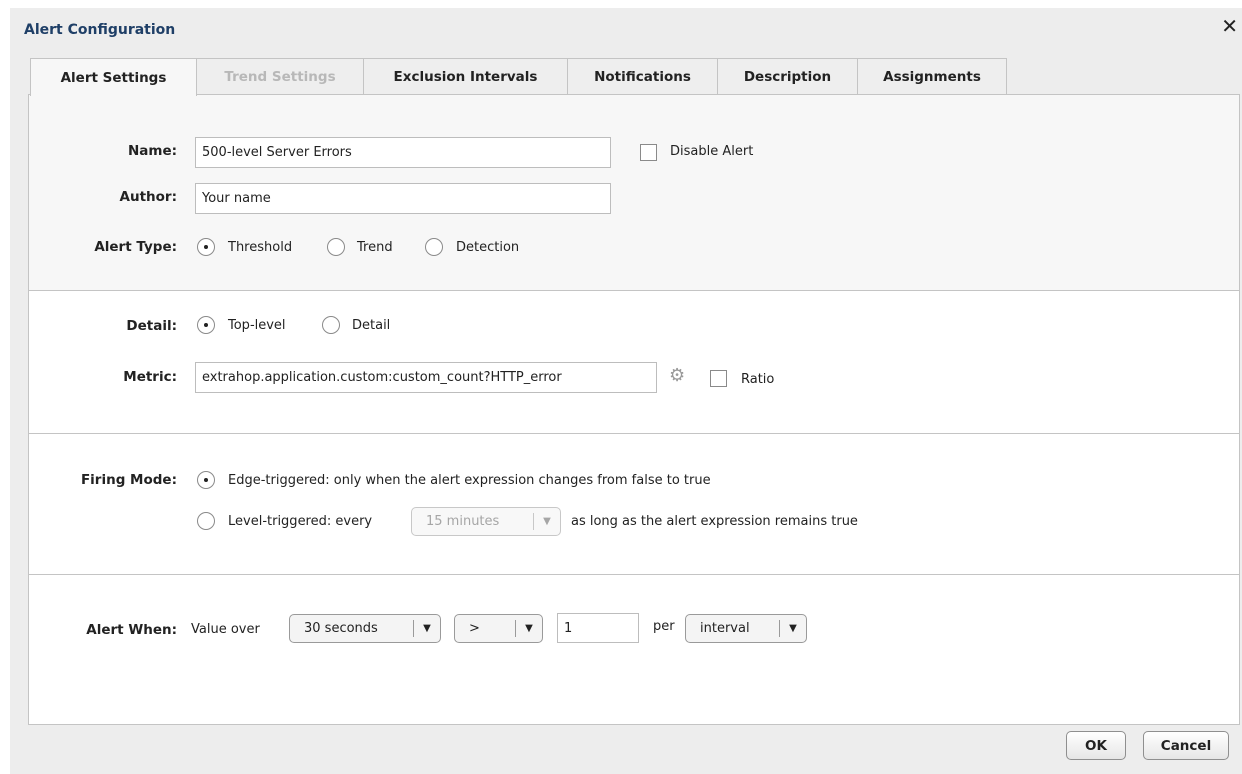 The height and width of the screenshot is (774, 1242). Describe the element at coordinates (371, 325) in the screenshot. I see `detail-option-label: Detail` at that location.